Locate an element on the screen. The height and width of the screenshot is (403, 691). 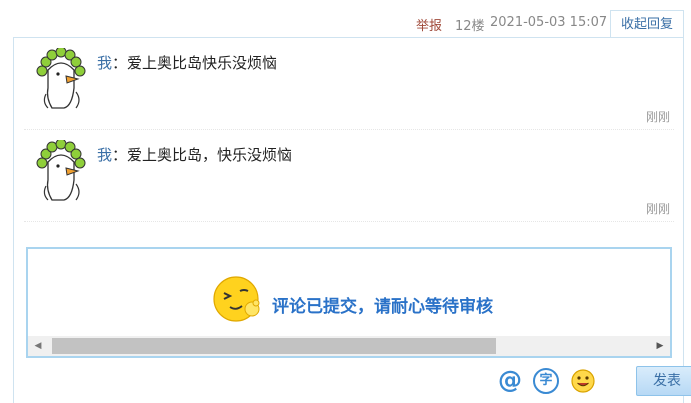
font-icon: 字 is located at coordinates (546, 381).